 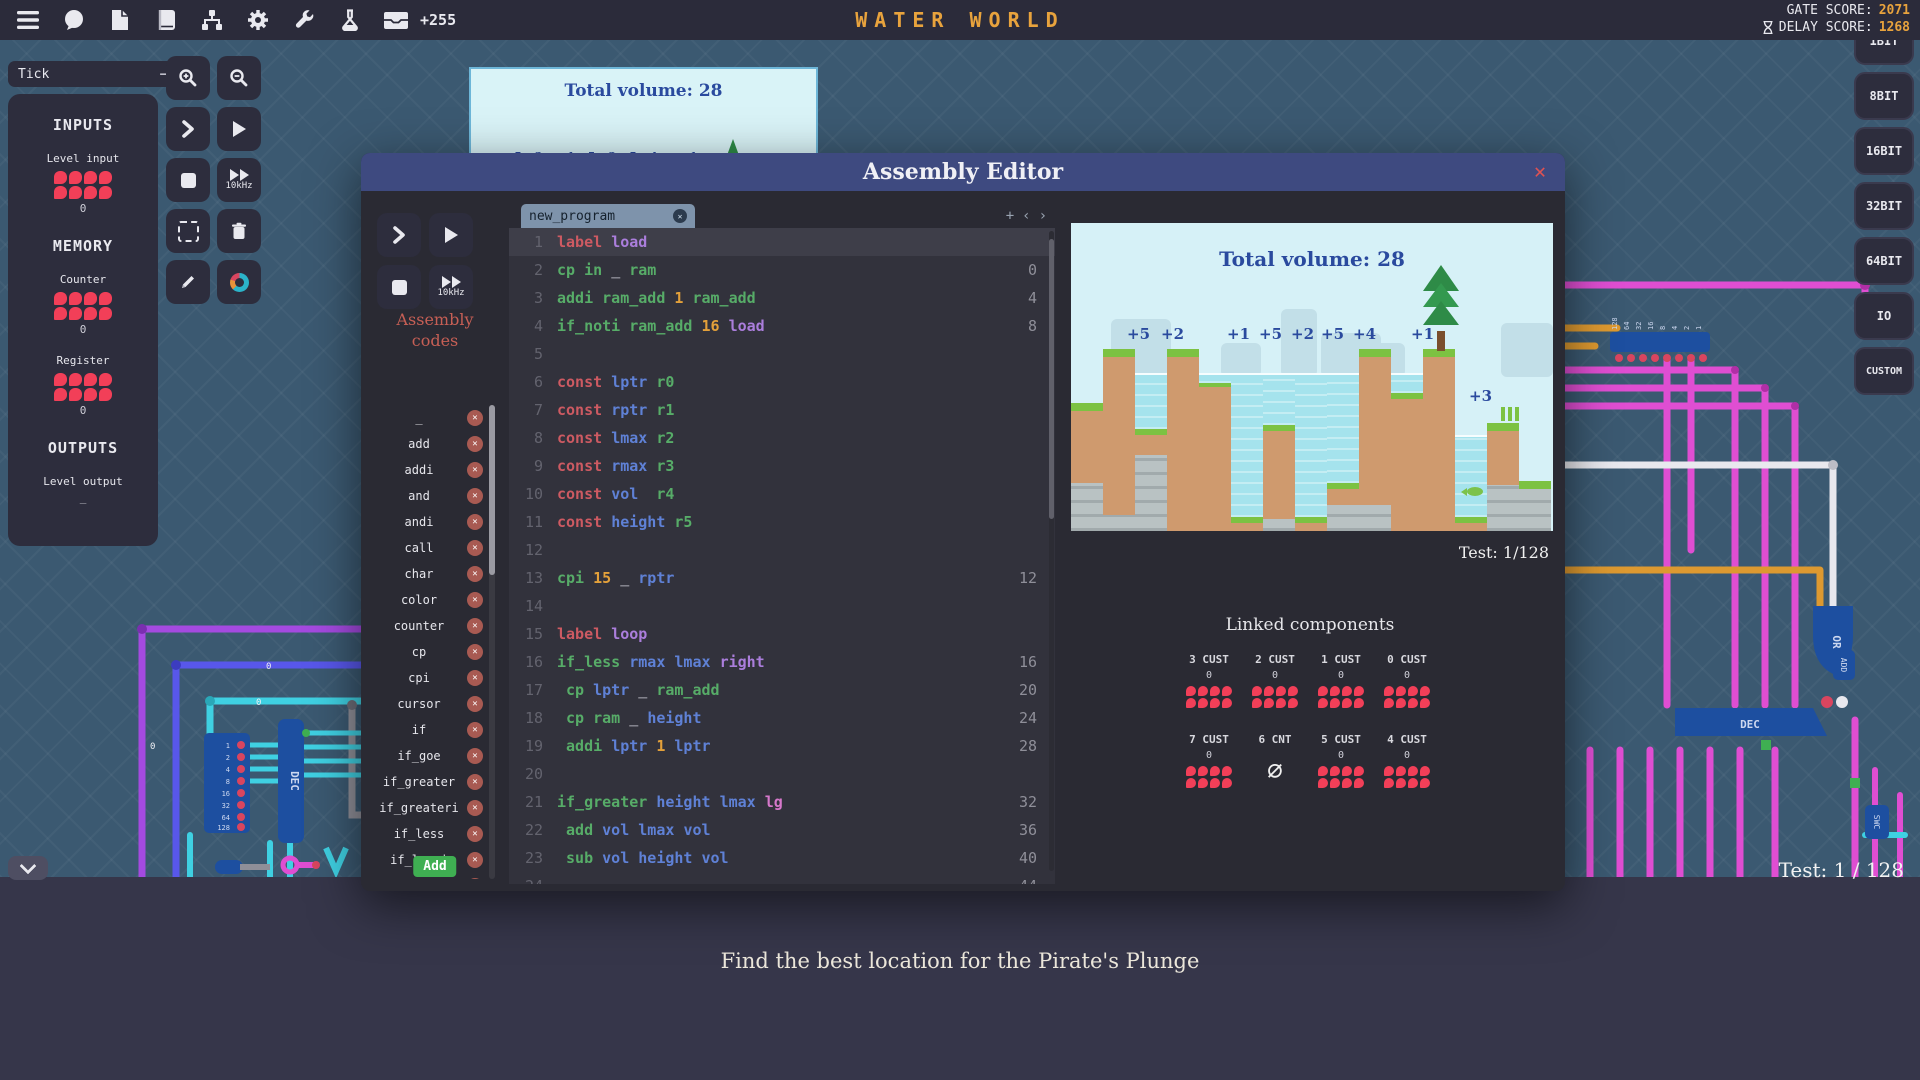 What do you see at coordinates (572, 216) in the screenshot?
I see `tab-label: new_program` at bounding box center [572, 216].